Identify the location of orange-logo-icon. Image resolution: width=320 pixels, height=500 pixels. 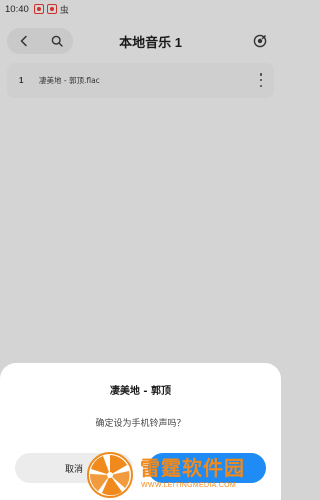
(110, 475).